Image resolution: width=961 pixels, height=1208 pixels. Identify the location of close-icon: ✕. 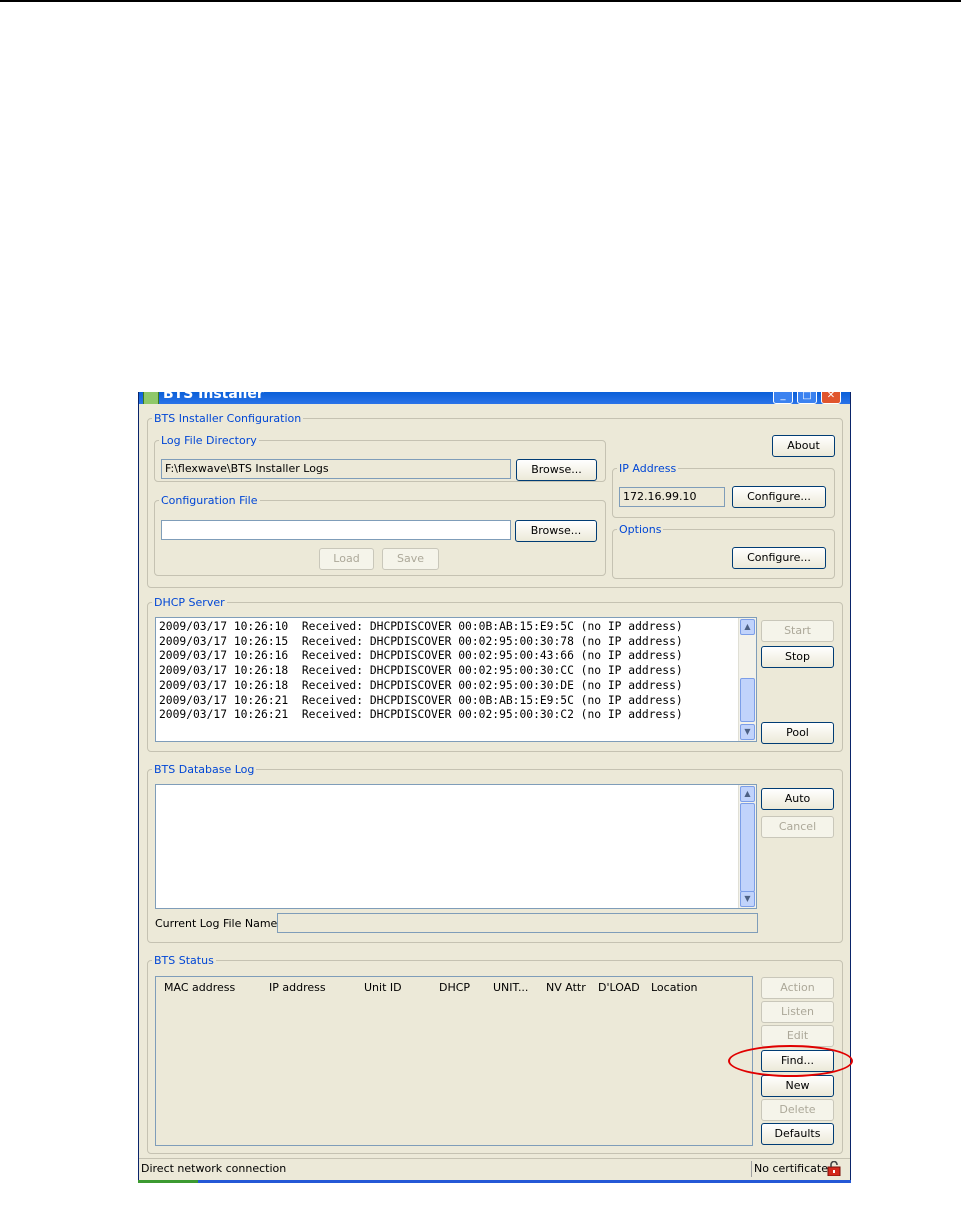
(831, 398).